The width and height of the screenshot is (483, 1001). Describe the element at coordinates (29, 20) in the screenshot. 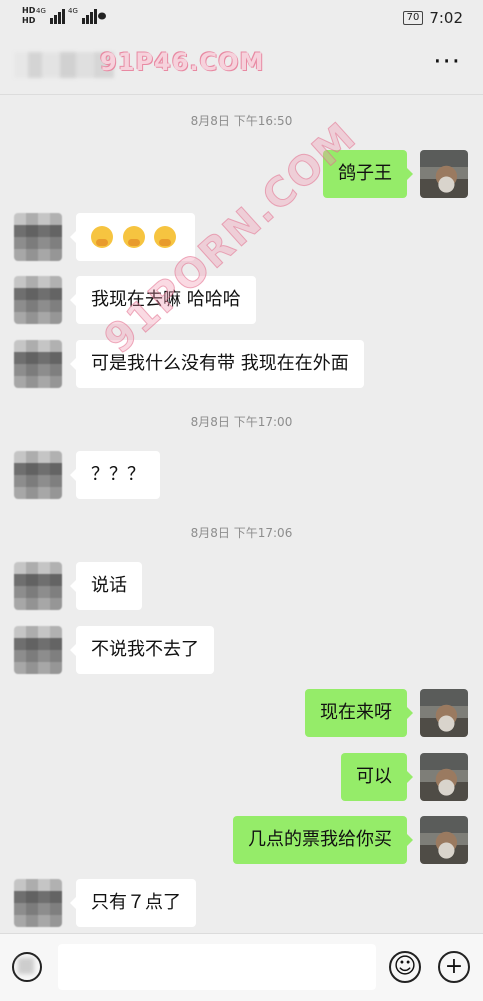

I see `network-hd-2: HD` at that location.